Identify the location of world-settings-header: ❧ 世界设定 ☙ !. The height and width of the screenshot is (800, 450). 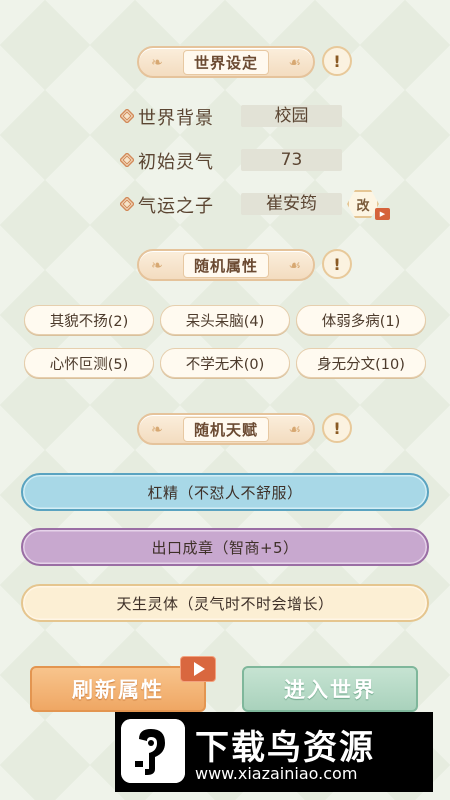
(225, 62).